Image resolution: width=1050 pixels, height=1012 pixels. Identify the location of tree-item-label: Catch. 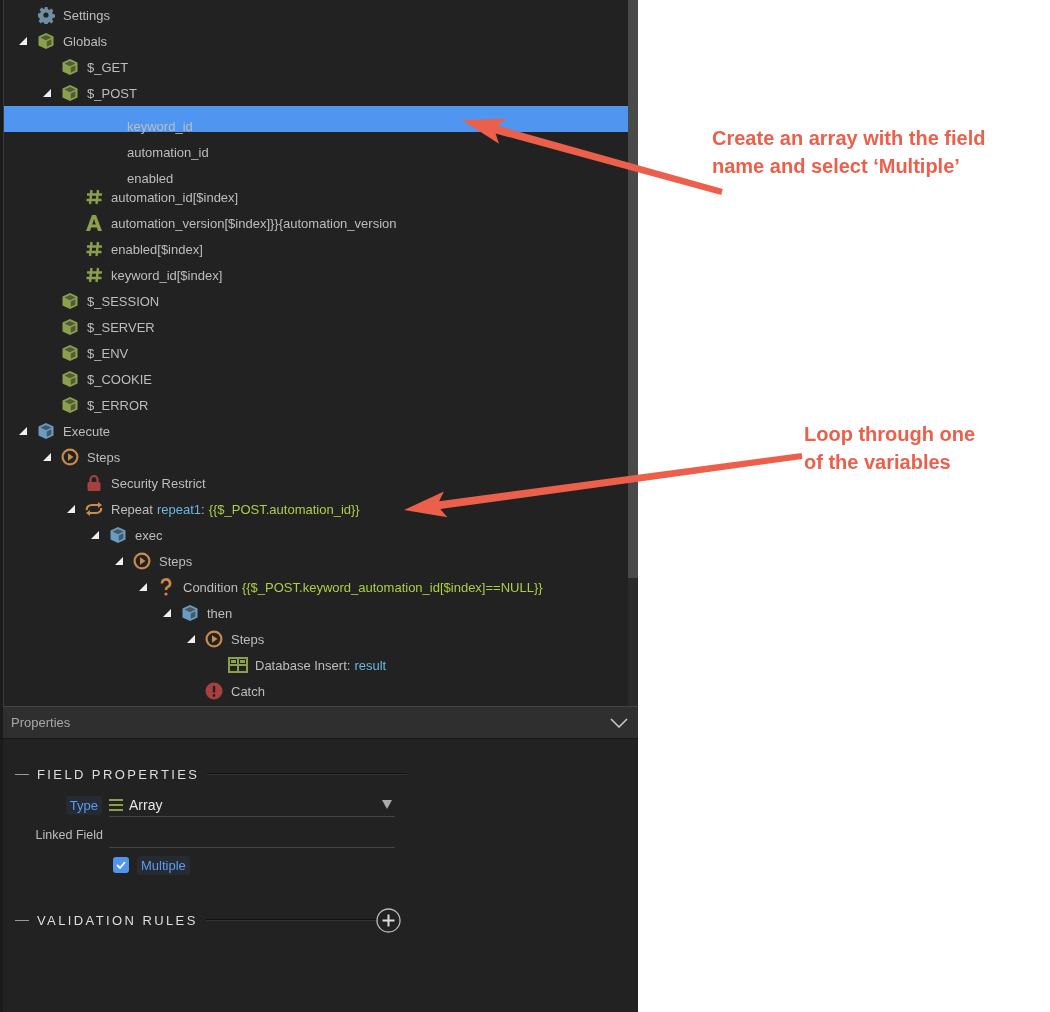
(248, 691).